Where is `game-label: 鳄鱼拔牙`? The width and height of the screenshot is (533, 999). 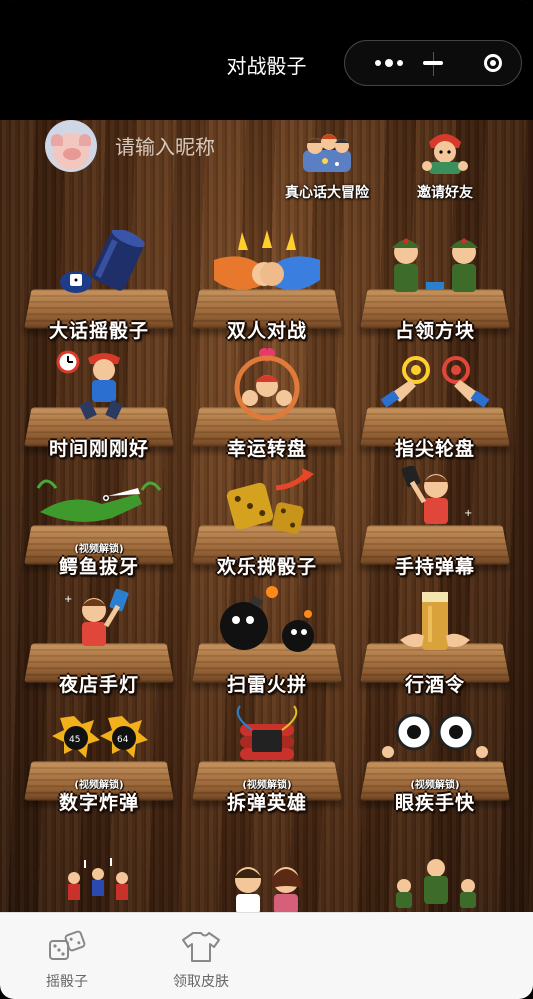 game-label: 鳄鱼拔牙 is located at coordinates (98, 567).